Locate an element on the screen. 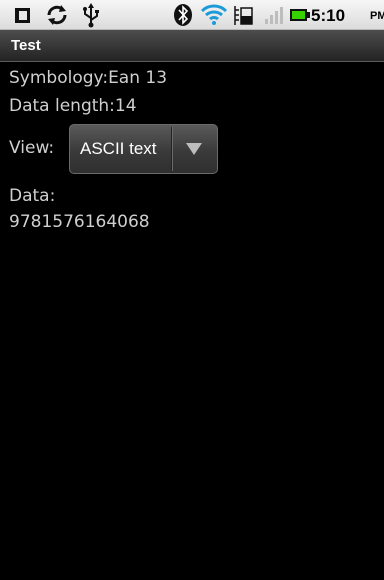  dropdown-arrow-icon is located at coordinates (194, 149).